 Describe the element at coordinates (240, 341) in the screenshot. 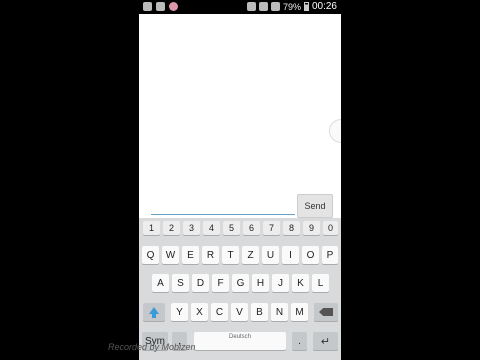

I see `space-key: Deutsch` at that location.